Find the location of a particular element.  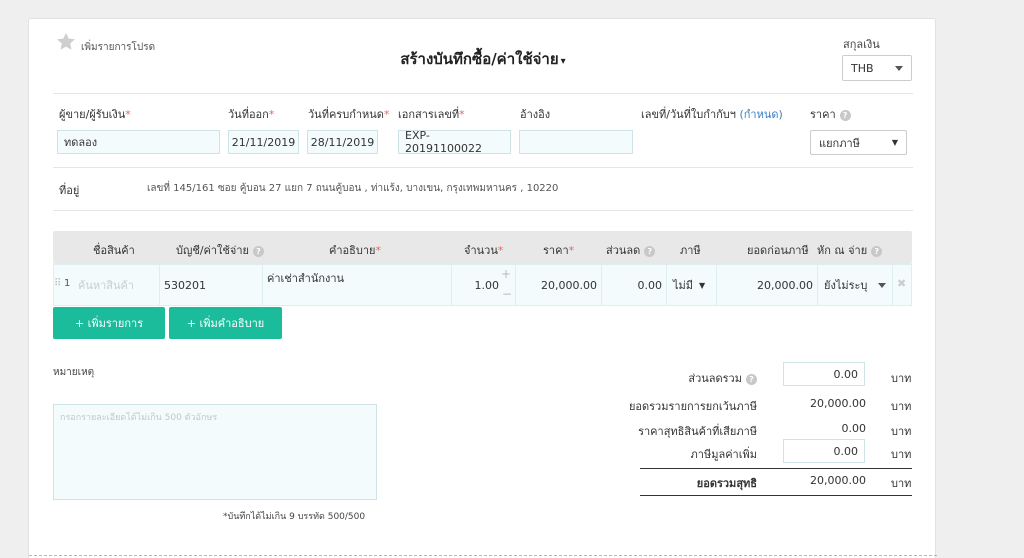

currency-select: THB is located at coordinates (877, 68).